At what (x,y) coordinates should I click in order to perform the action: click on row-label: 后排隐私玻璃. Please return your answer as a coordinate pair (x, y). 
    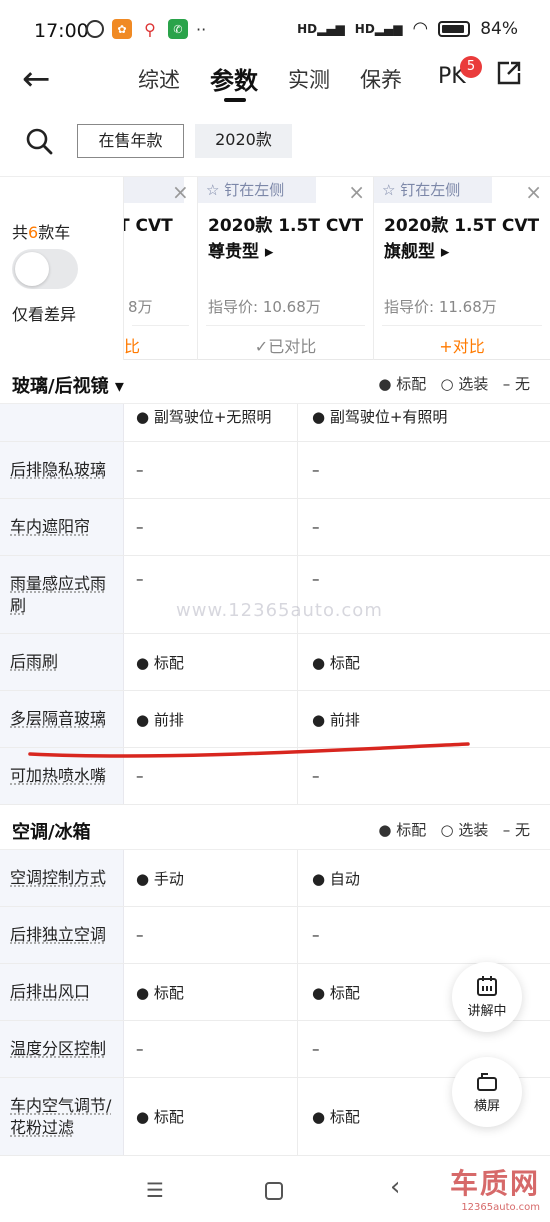
    Looking at the image, I should click on (62, 470).